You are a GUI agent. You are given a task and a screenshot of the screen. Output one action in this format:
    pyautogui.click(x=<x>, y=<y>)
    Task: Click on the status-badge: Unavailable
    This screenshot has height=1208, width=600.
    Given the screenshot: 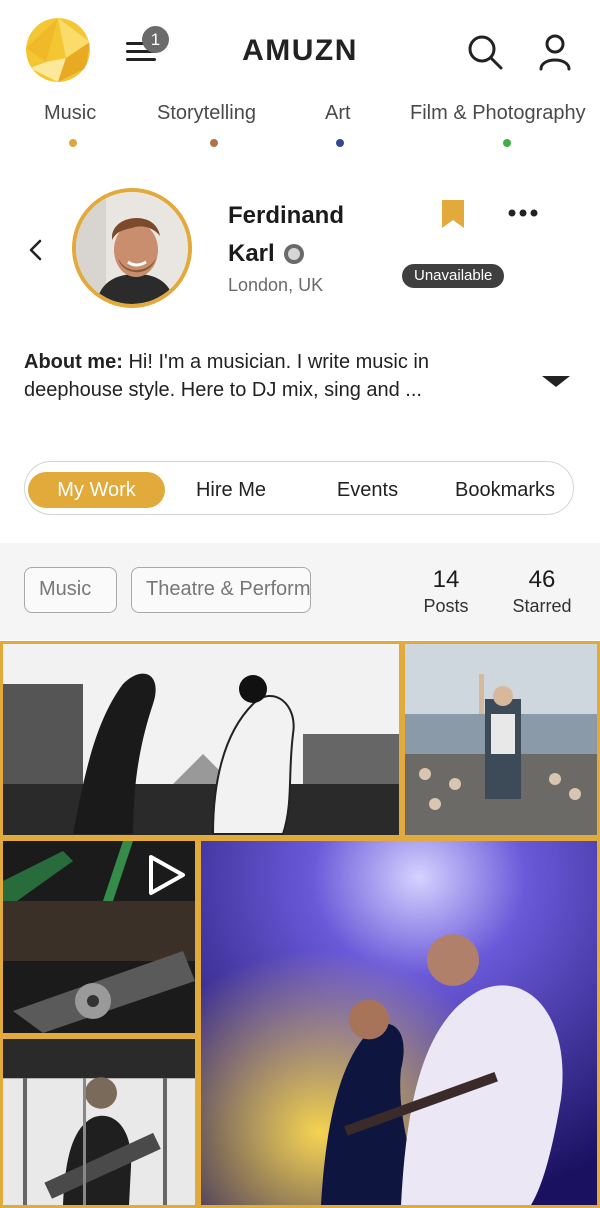 What is the action you would take?
    pyautogui.click(x=453, y=276)
    